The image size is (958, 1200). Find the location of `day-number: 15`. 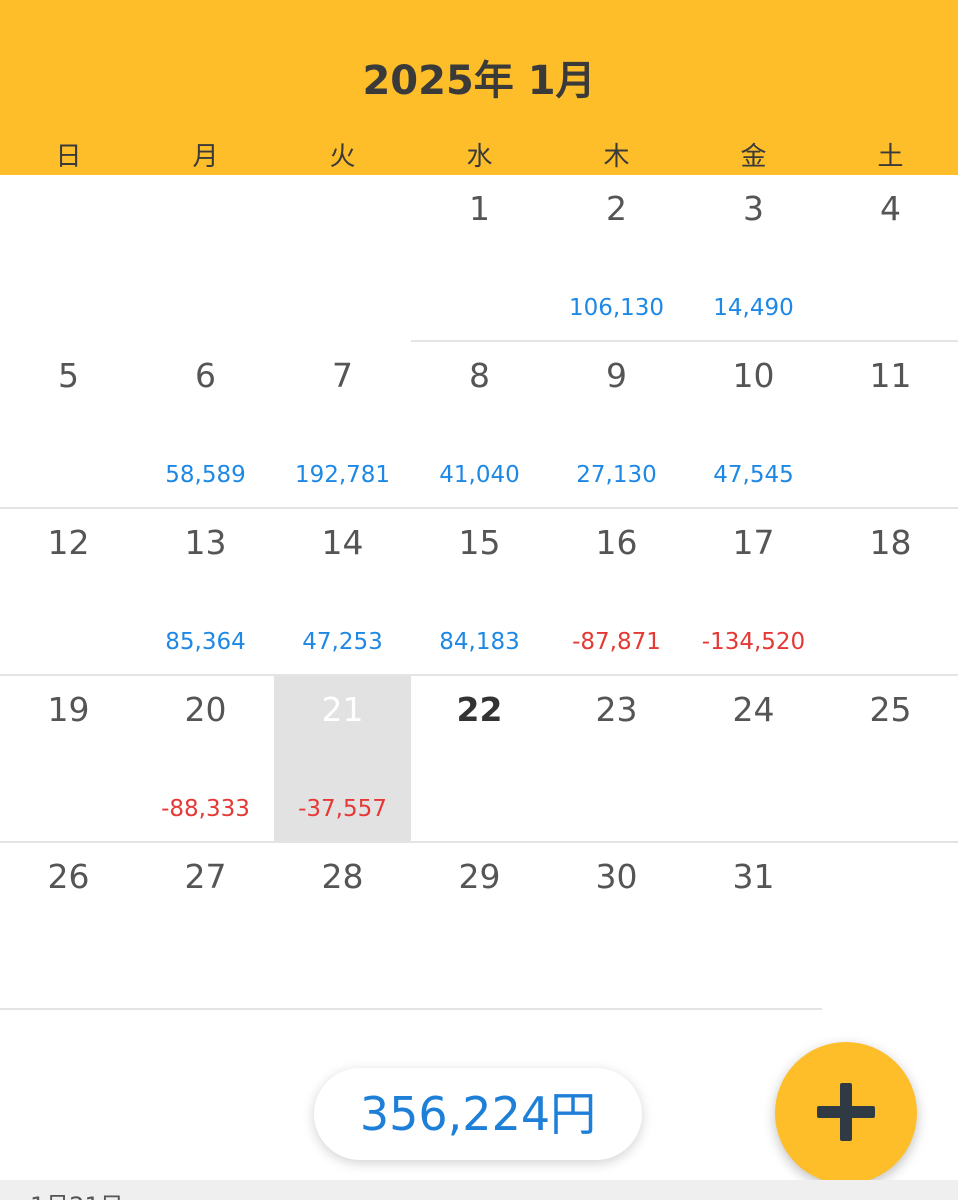

day-number: 15 is located at coordinates (479, 542).